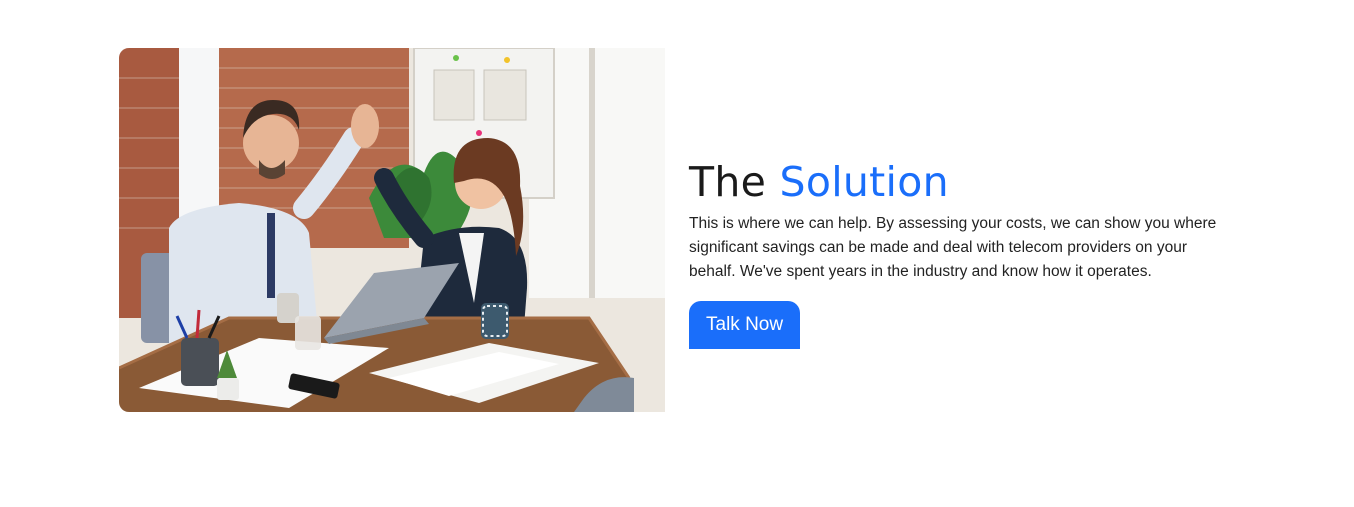  I want to click on title-accent: Solution, so click(864, 182).